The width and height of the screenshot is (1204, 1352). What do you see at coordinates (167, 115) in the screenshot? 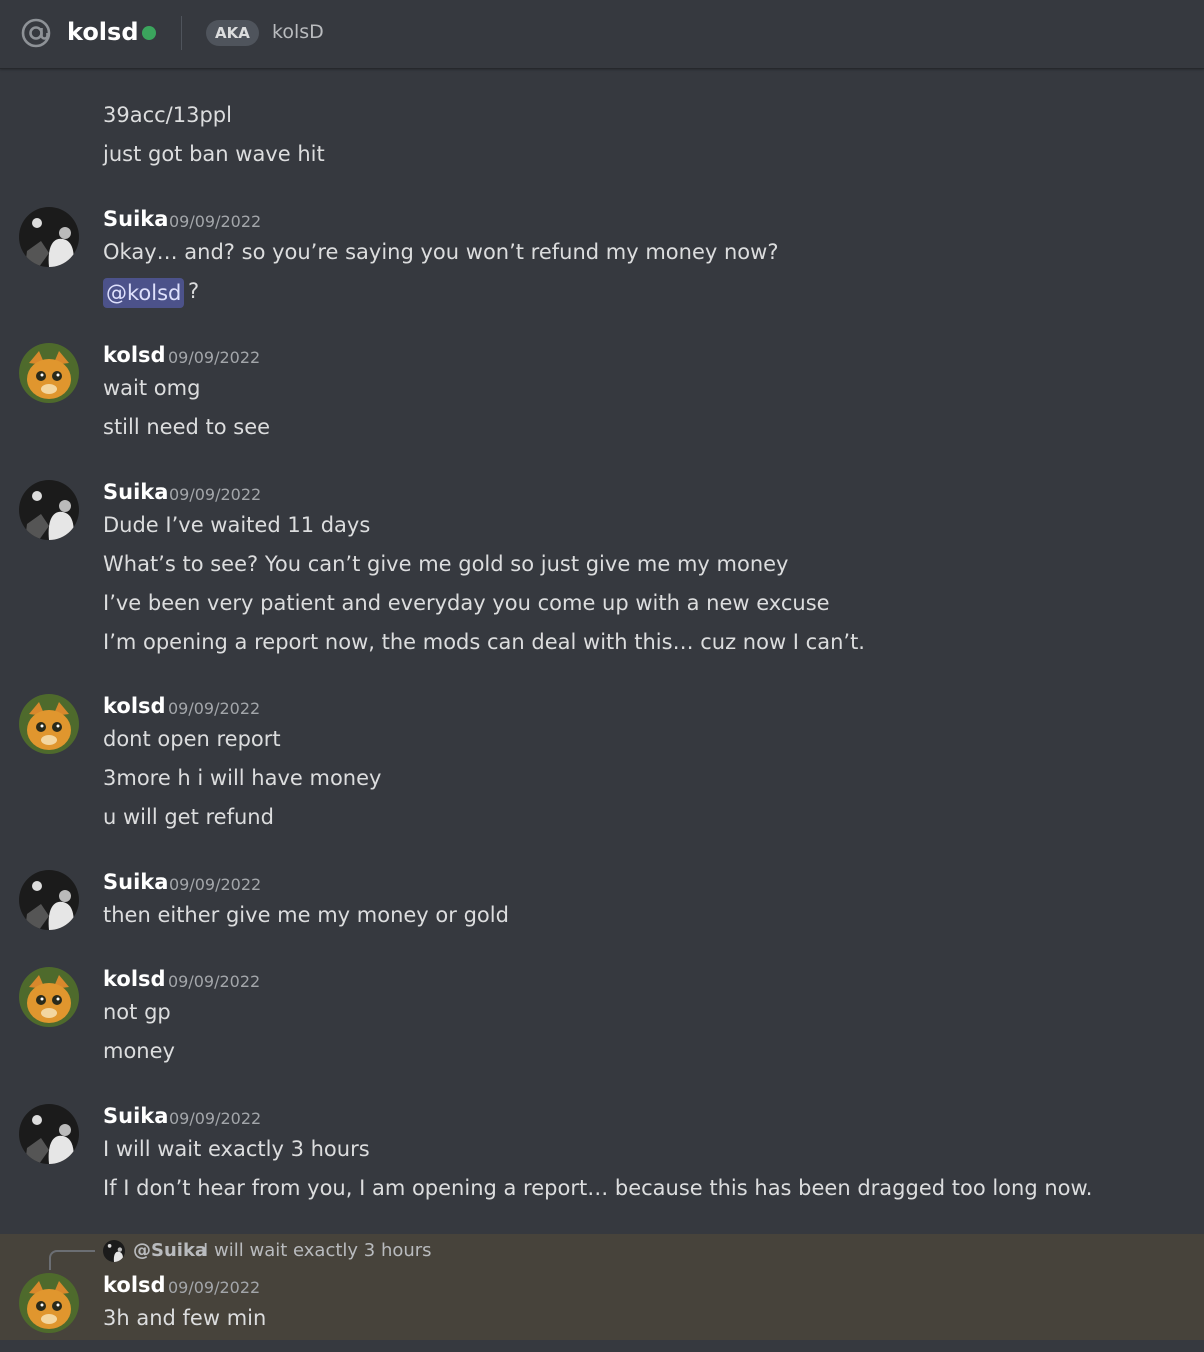
I see `message-text: 39acc/13ppl` at bounding box center [167, 115].